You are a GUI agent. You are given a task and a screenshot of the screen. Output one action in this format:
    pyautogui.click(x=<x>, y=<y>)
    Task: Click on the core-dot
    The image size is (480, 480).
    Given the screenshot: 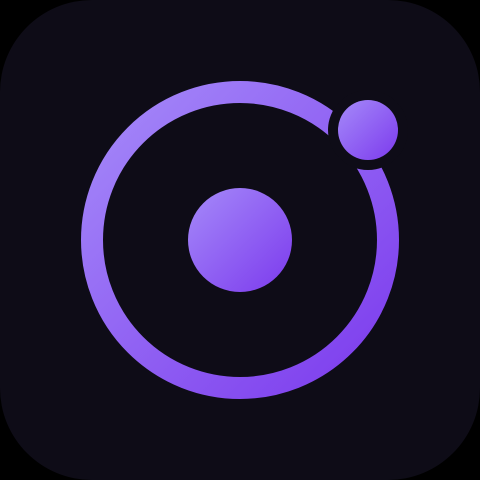 What is the action you would take?
    pyautogui.click(x=240, y=240)
    